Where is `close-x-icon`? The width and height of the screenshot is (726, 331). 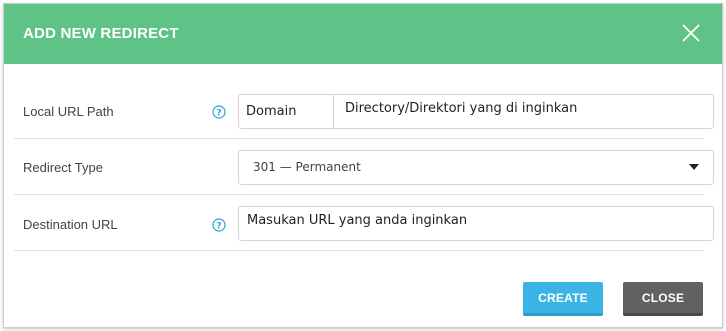
close-x-icon is located at coordinates (691, 33).